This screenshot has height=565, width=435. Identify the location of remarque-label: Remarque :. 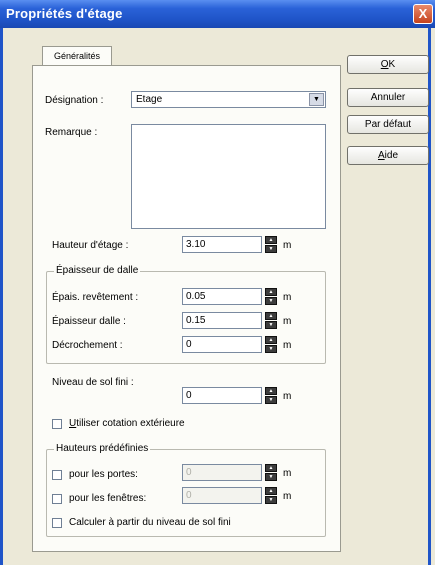
(71, 132).